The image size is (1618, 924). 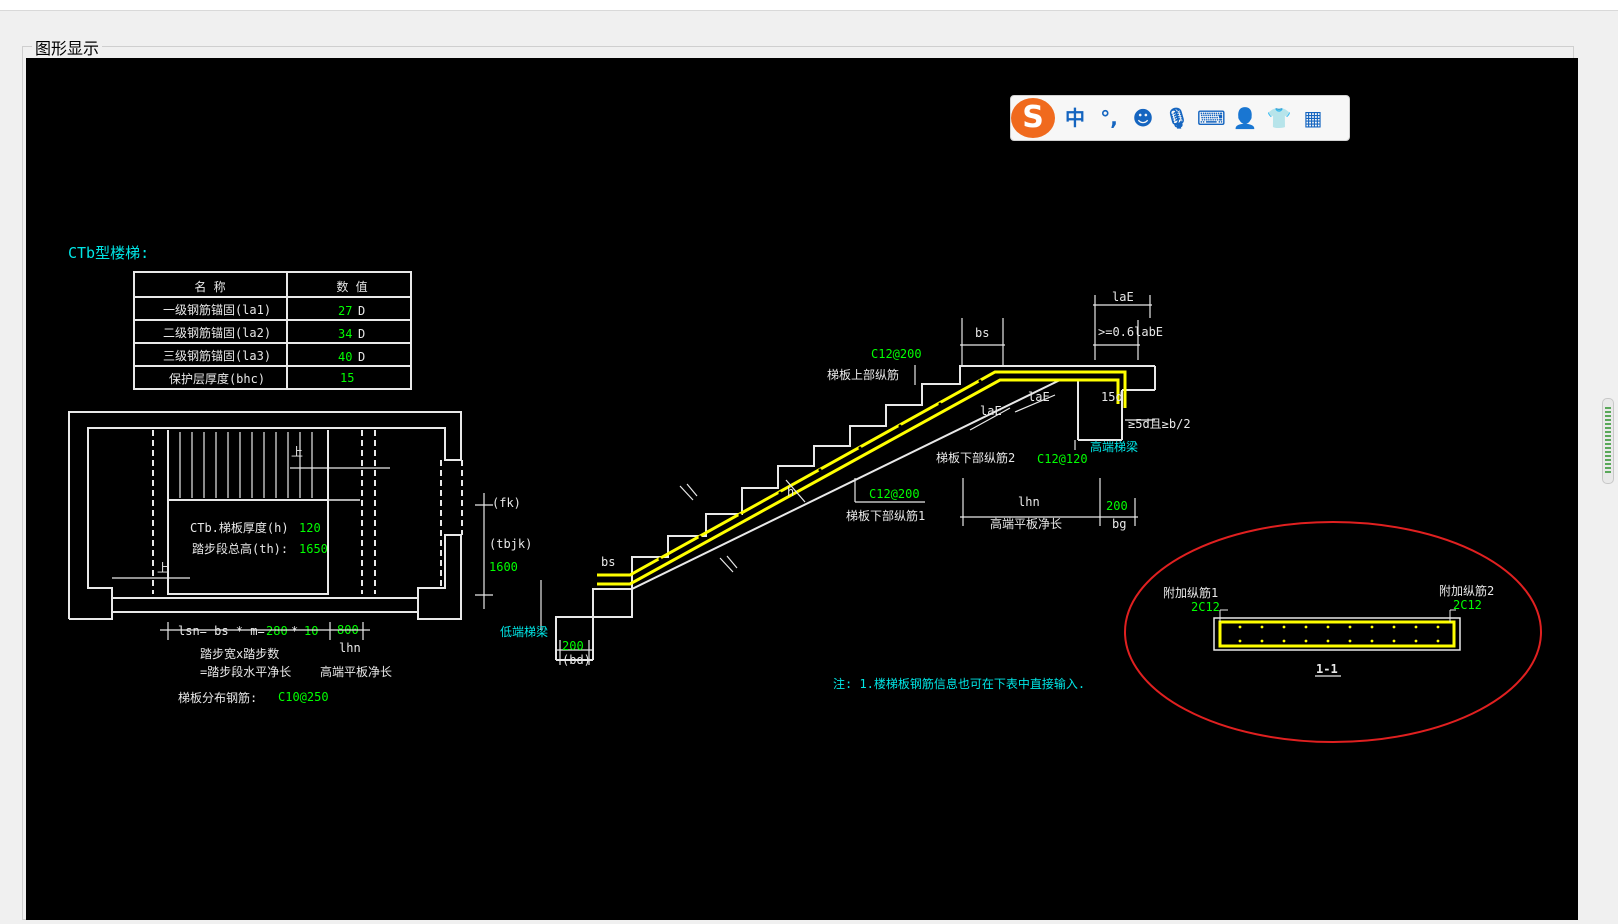 What do you see at coordinates (1039, 397) in the screenshot?
I see `section-laE-2: laE` at bounding box center [1039, 397].